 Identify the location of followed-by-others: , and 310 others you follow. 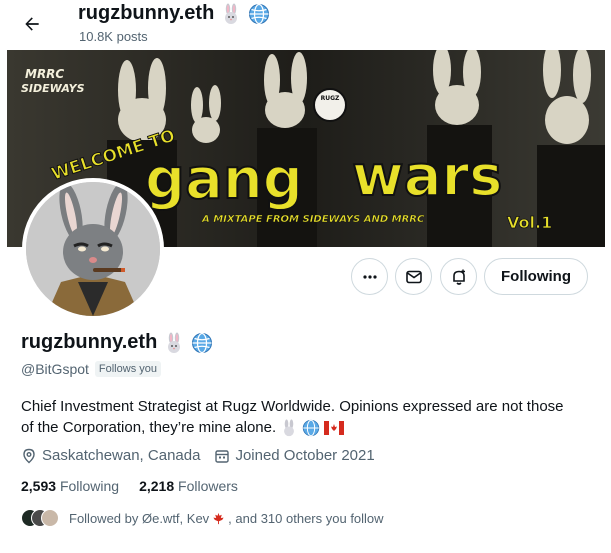
(306, 518).